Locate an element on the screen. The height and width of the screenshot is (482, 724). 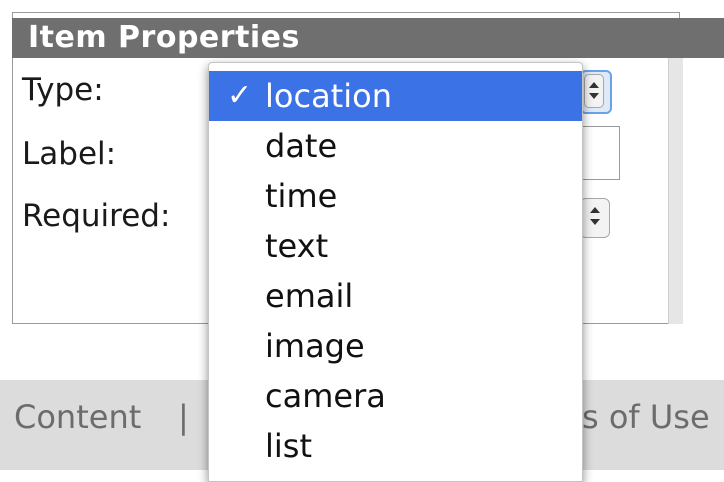
type-label: Type: is located at coordinates (63, 90).